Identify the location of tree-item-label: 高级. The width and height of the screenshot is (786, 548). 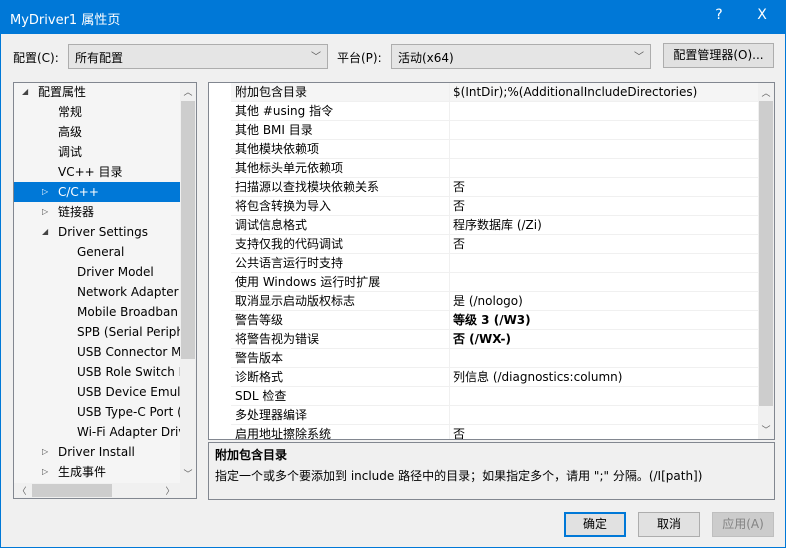
(70, 132).